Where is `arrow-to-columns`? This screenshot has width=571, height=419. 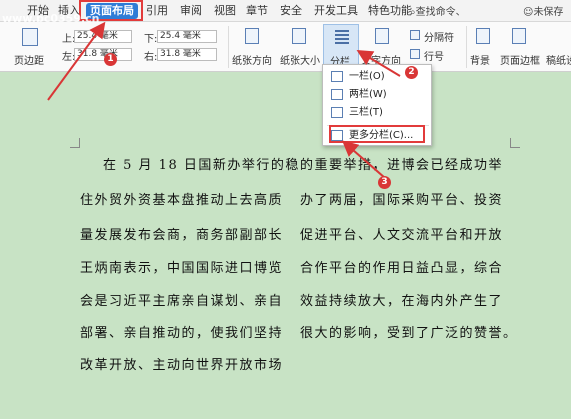 arrow-to-columns is located at coordinates (378, 63).